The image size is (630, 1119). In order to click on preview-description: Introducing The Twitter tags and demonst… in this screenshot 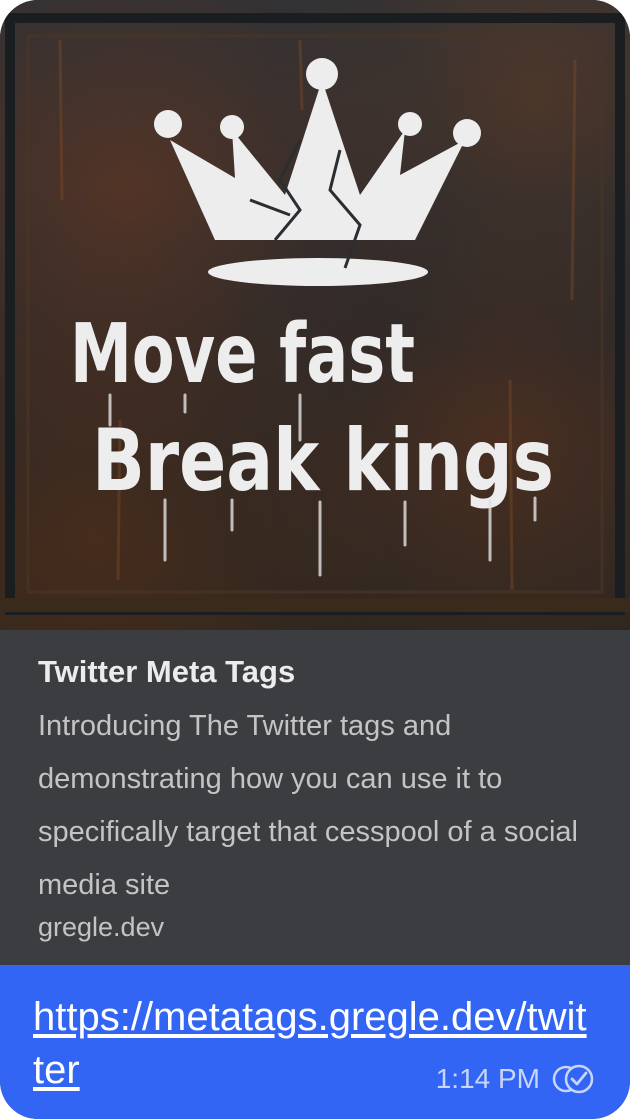, I will do `click(308, 805)`.